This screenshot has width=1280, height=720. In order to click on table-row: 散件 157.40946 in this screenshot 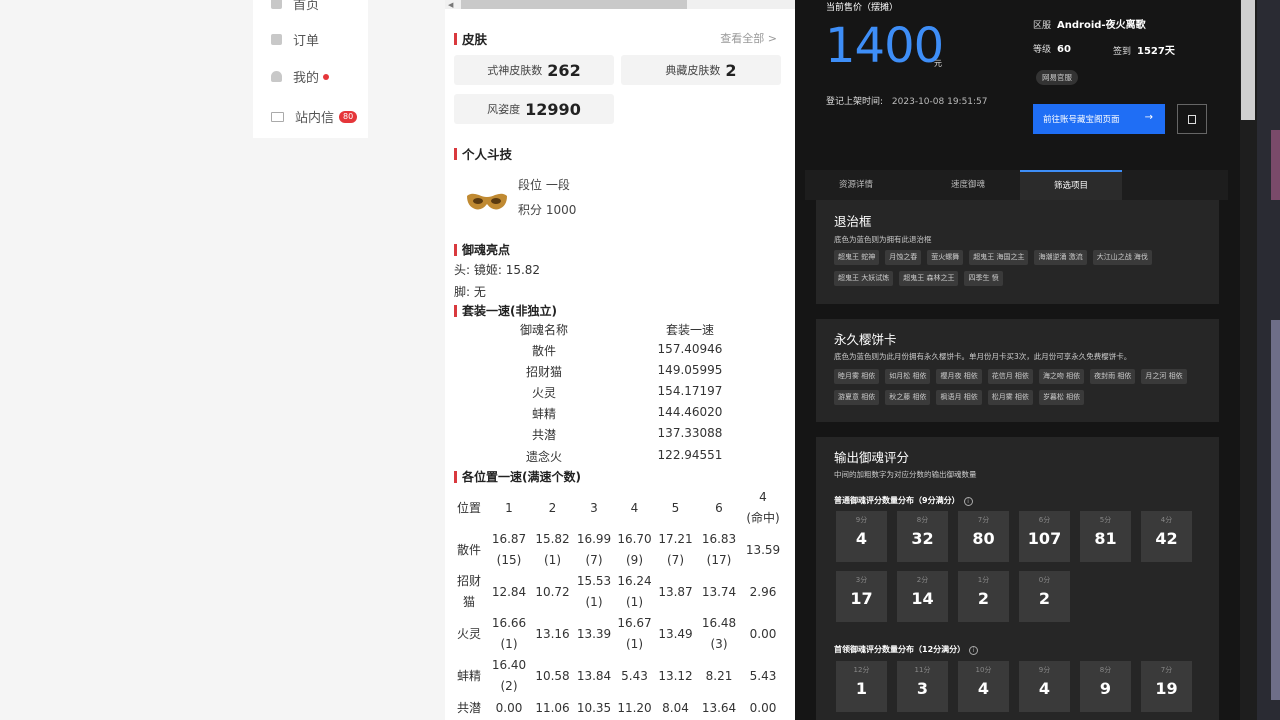, I will do `click(620, 352)`.